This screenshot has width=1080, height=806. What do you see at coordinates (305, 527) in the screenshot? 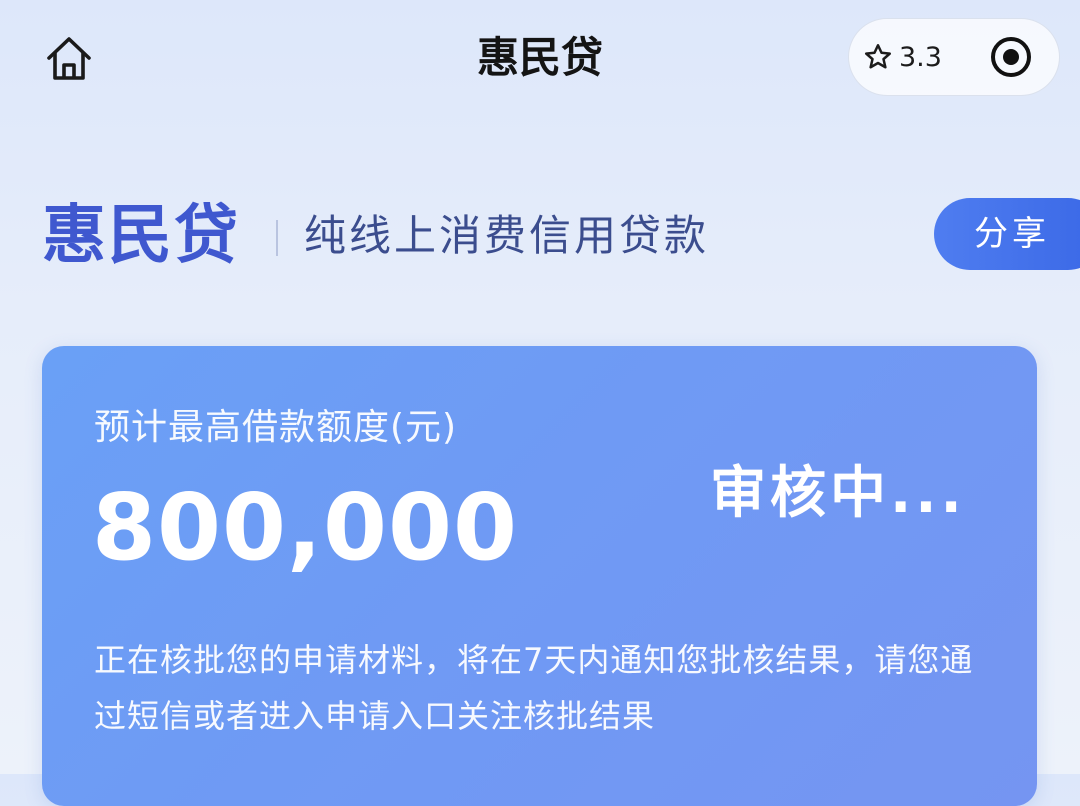
I see `credit-limit-amount: 800,000` at bounding box center [305, 527].